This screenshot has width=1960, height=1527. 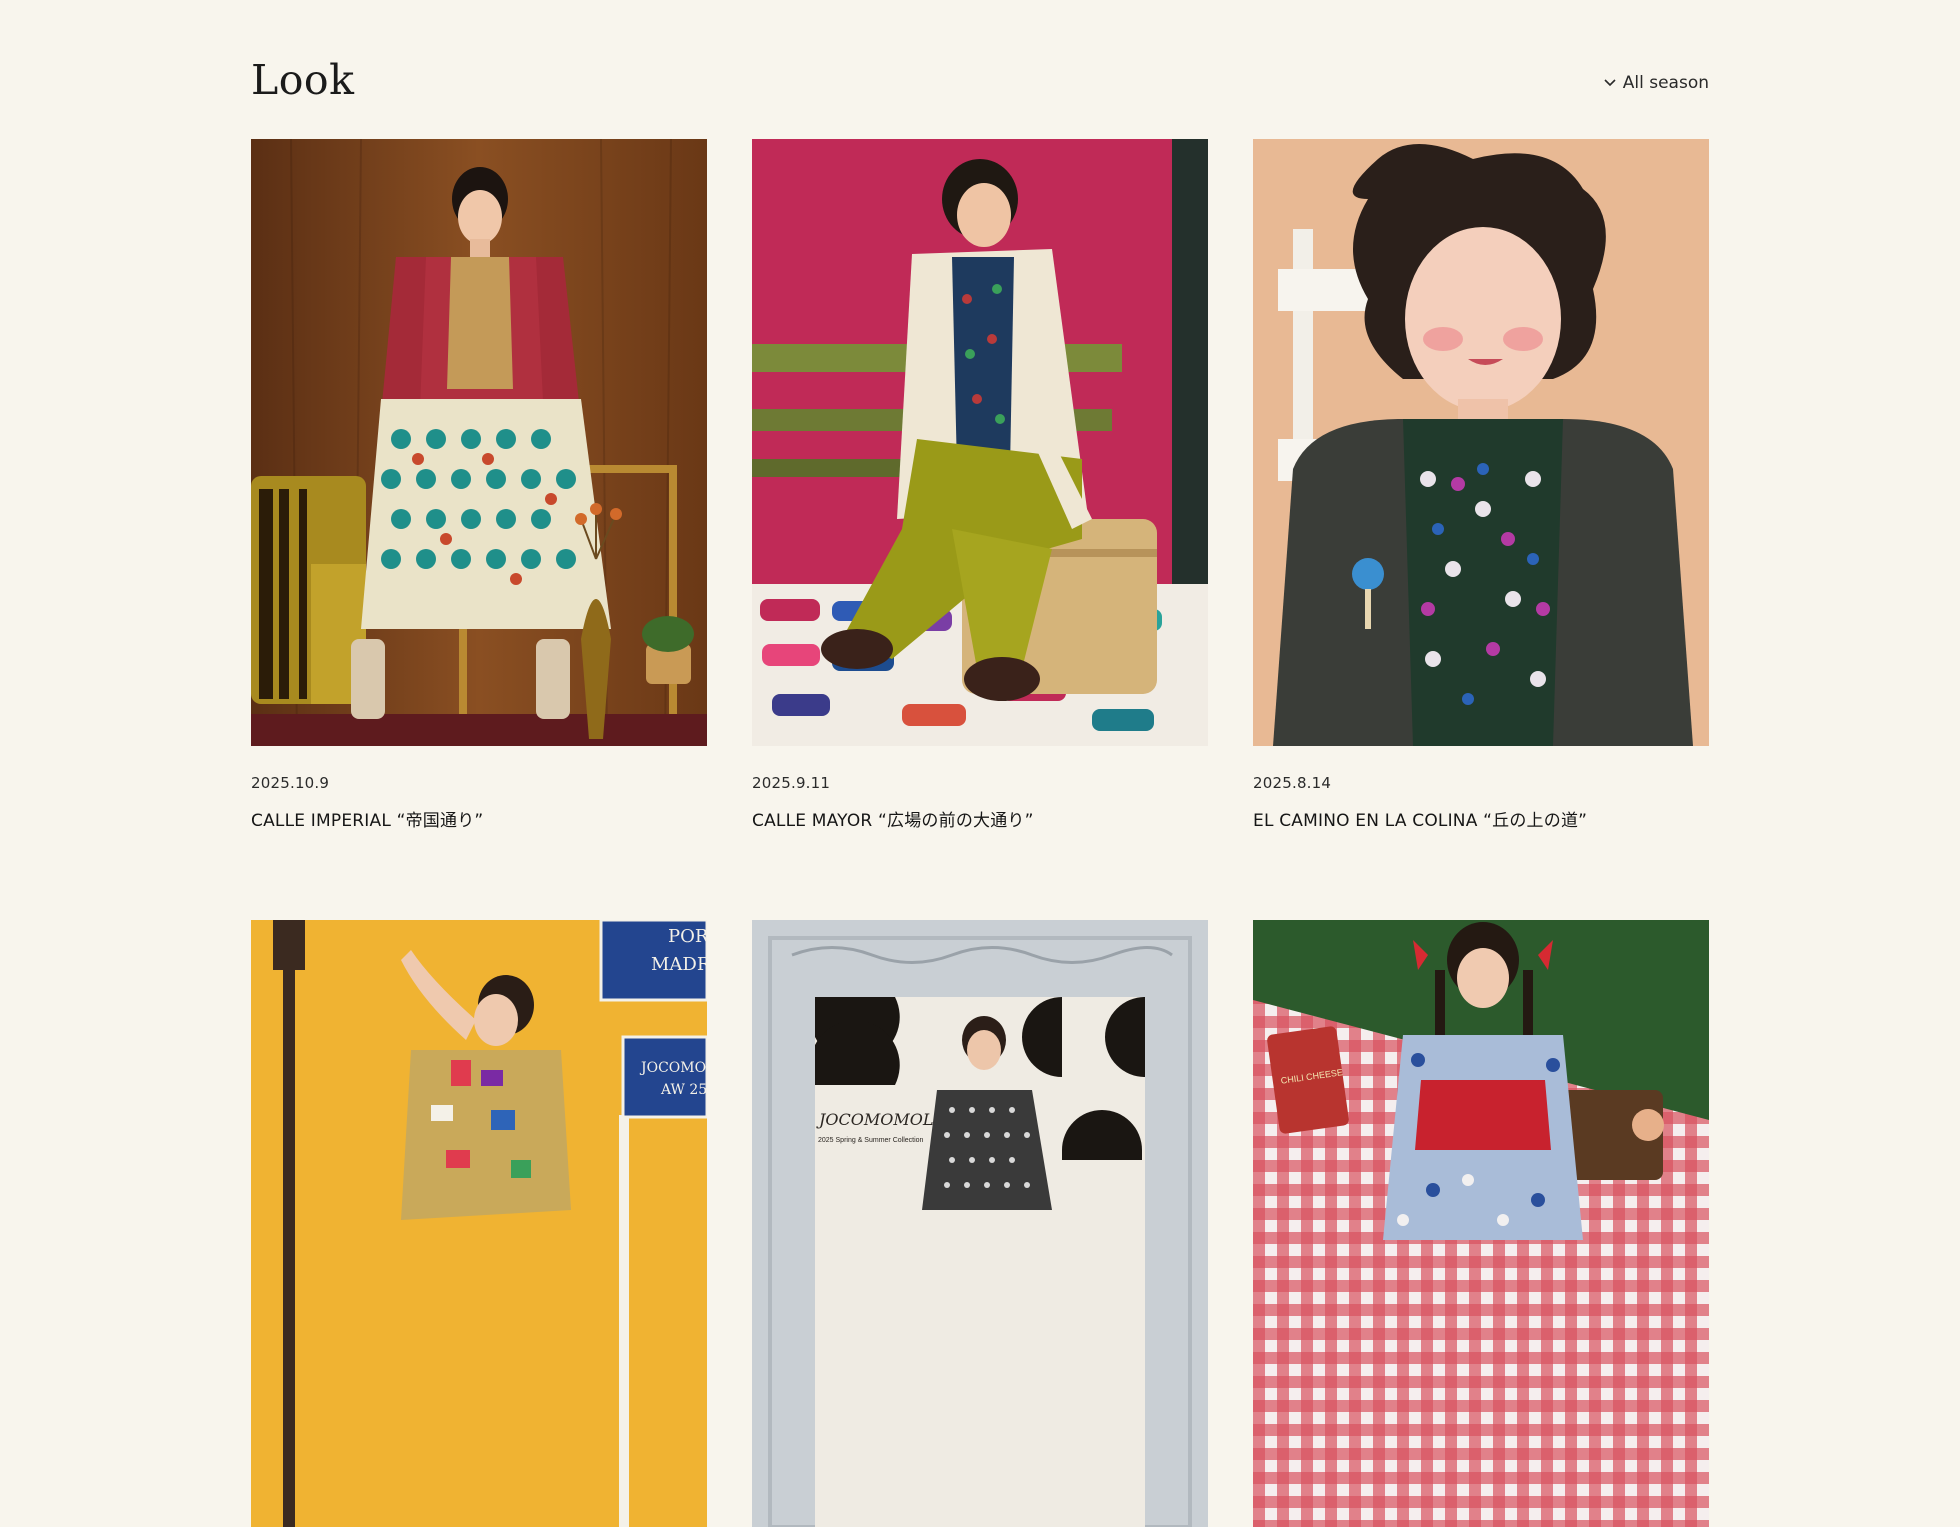 I want to click on look-date: 2025.10.9, so click(x=290, y=783).